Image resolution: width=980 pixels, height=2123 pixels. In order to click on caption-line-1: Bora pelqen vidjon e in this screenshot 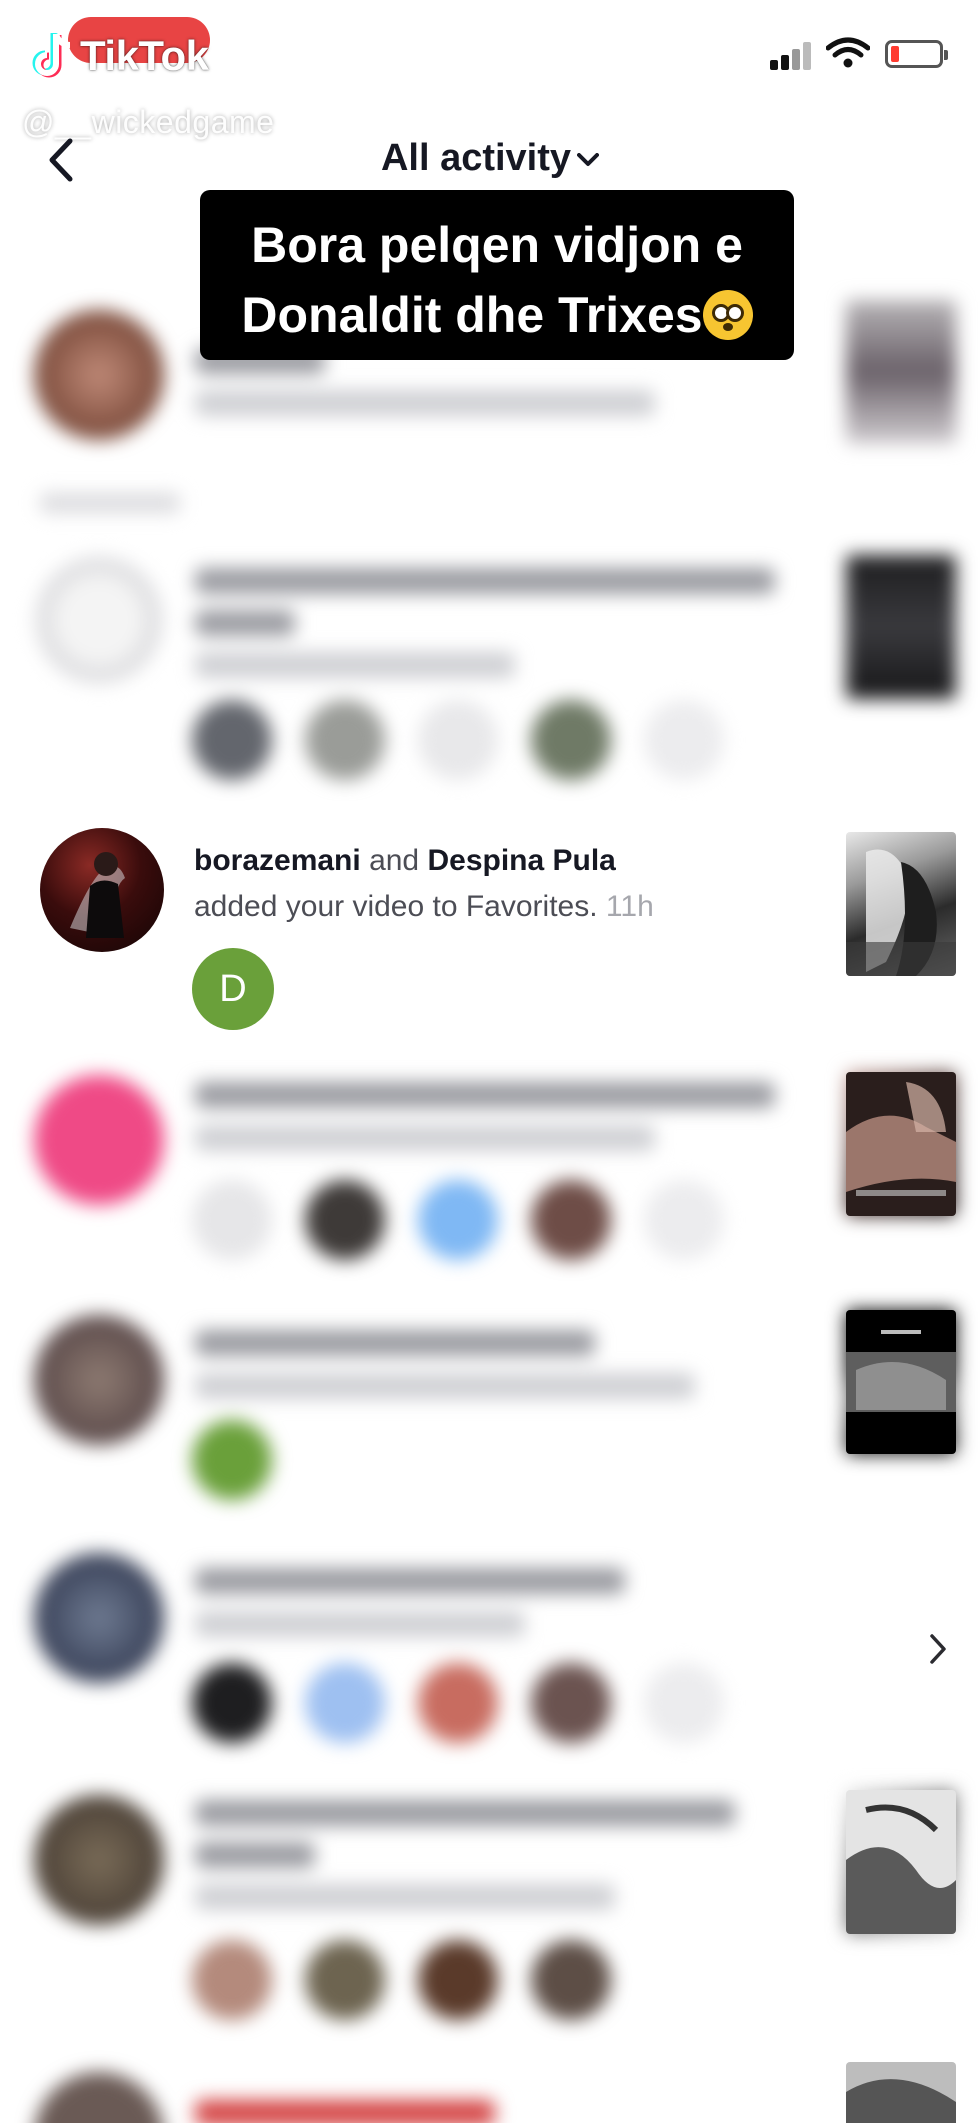, I will do `click(497, 245)`.